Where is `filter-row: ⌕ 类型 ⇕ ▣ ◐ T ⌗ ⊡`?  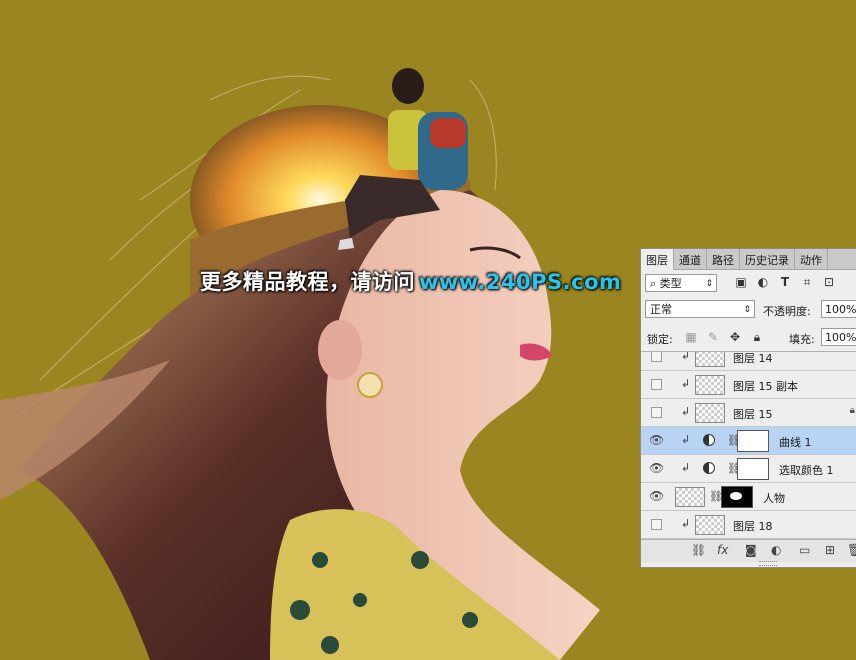 filter-row: ⌕ 类型 ⇕ ▣ ◐ T ⌗ ⊡ is located at coordinates (748, 283).